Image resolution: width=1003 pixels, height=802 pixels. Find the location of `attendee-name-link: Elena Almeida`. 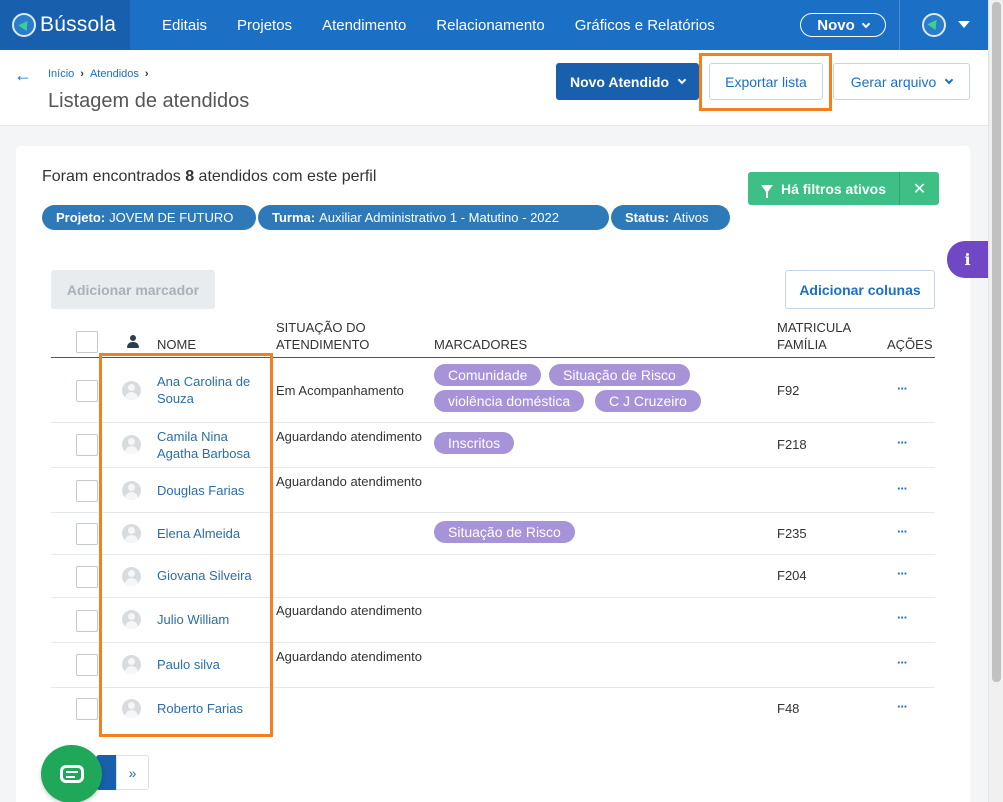

attendee-name-link: Elena Almeida is located at coordinates (212, 533).